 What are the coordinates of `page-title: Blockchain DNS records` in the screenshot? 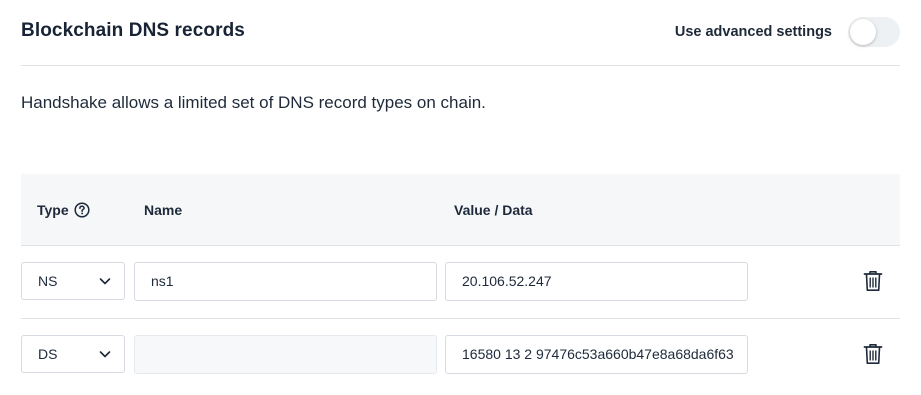 It's located at (133, 30).